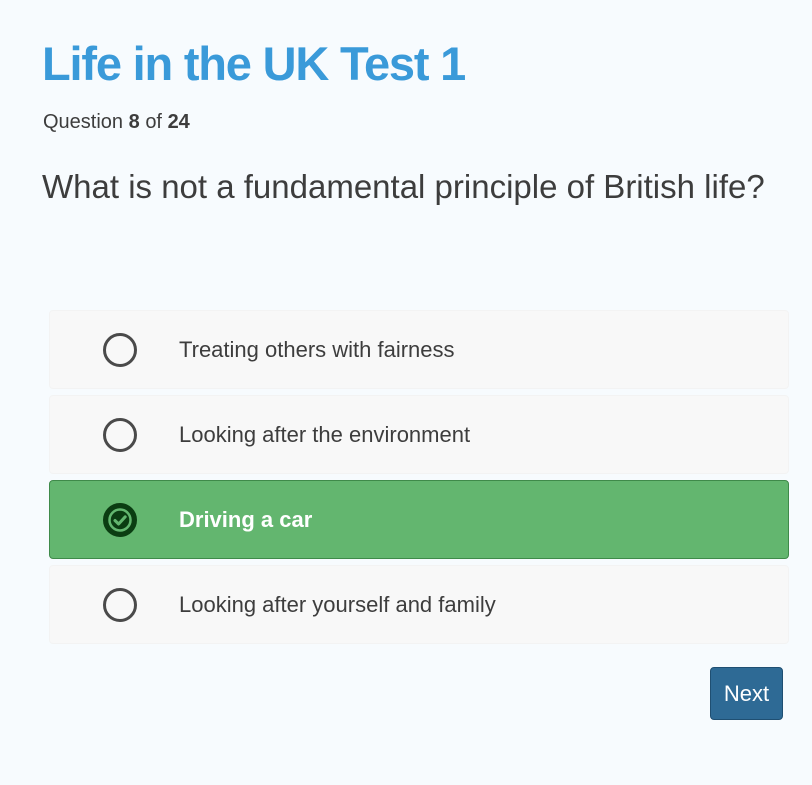 The width and height of the screenshot is (812, 785). I want to click on answer-option: Looking after the environment, so click(419, 434).